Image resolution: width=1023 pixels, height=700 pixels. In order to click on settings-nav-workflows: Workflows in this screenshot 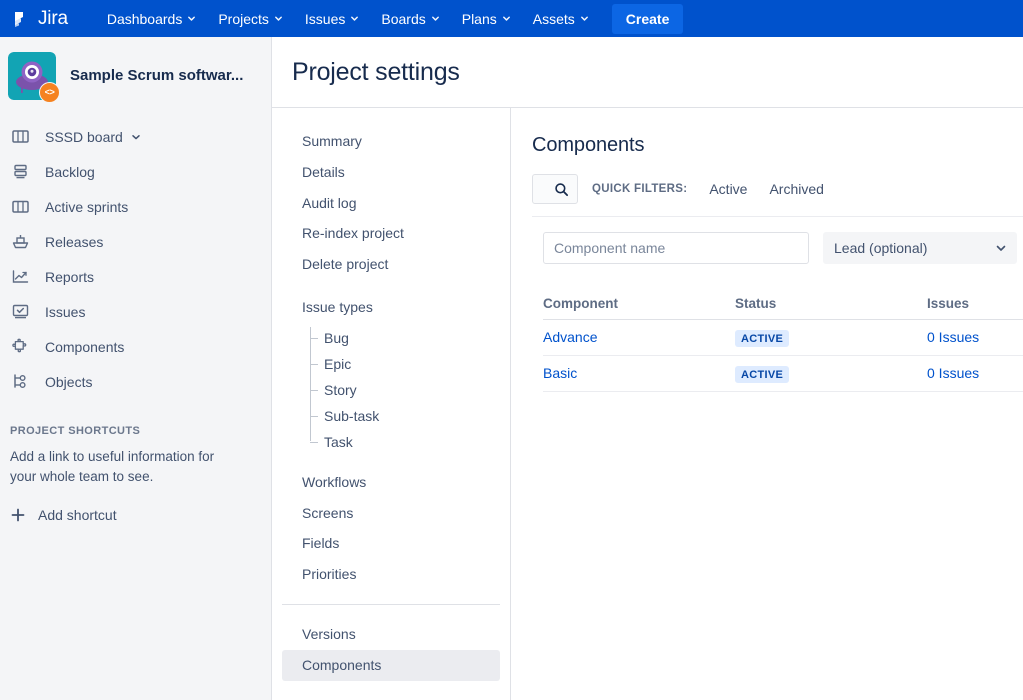, I will do `click(391, 482)`.